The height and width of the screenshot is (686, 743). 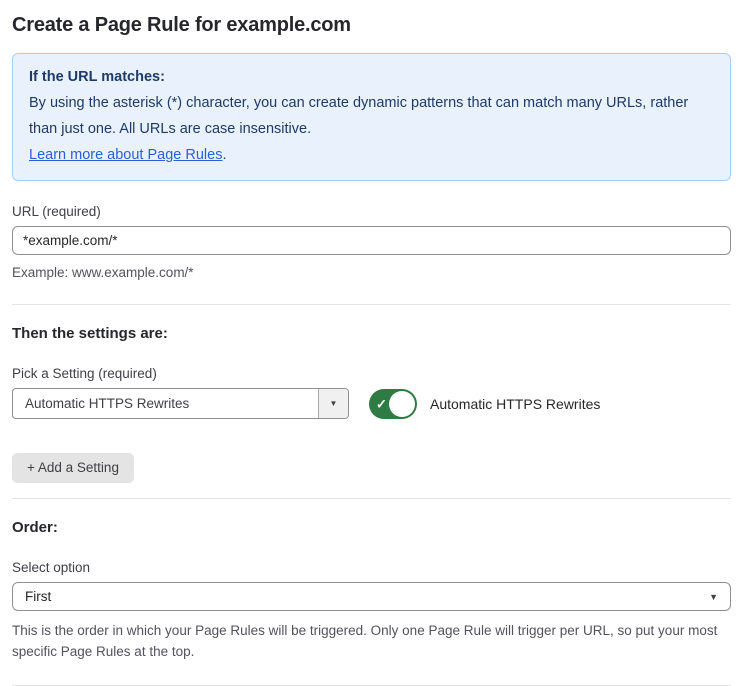 I want to click on pick-setting-label: Pick a Setting (required), so click(x=84, y=373).